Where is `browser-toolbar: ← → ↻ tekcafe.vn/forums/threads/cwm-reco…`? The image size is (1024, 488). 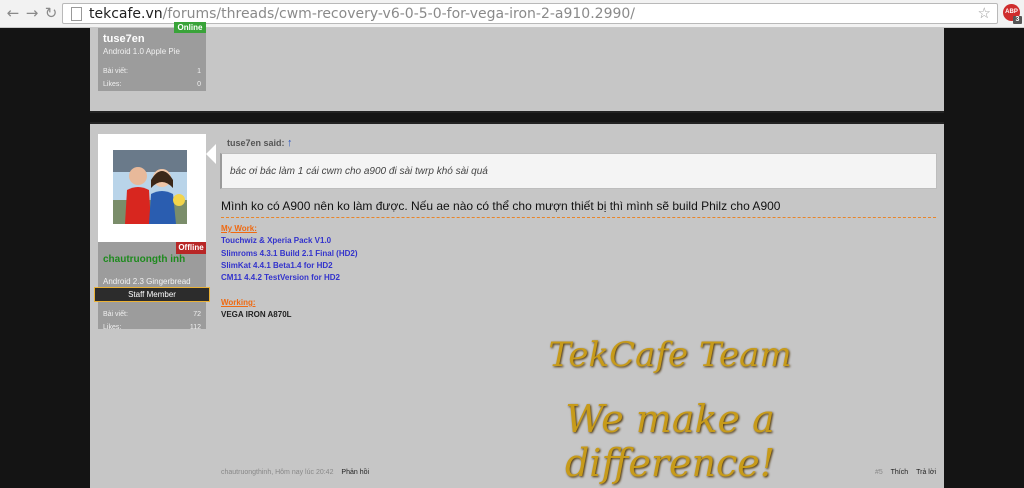 browser-toolbar: ← → ↻ tekcafe.vn/forums/threads/cwm-reco… is located at coordinates (512, 14).